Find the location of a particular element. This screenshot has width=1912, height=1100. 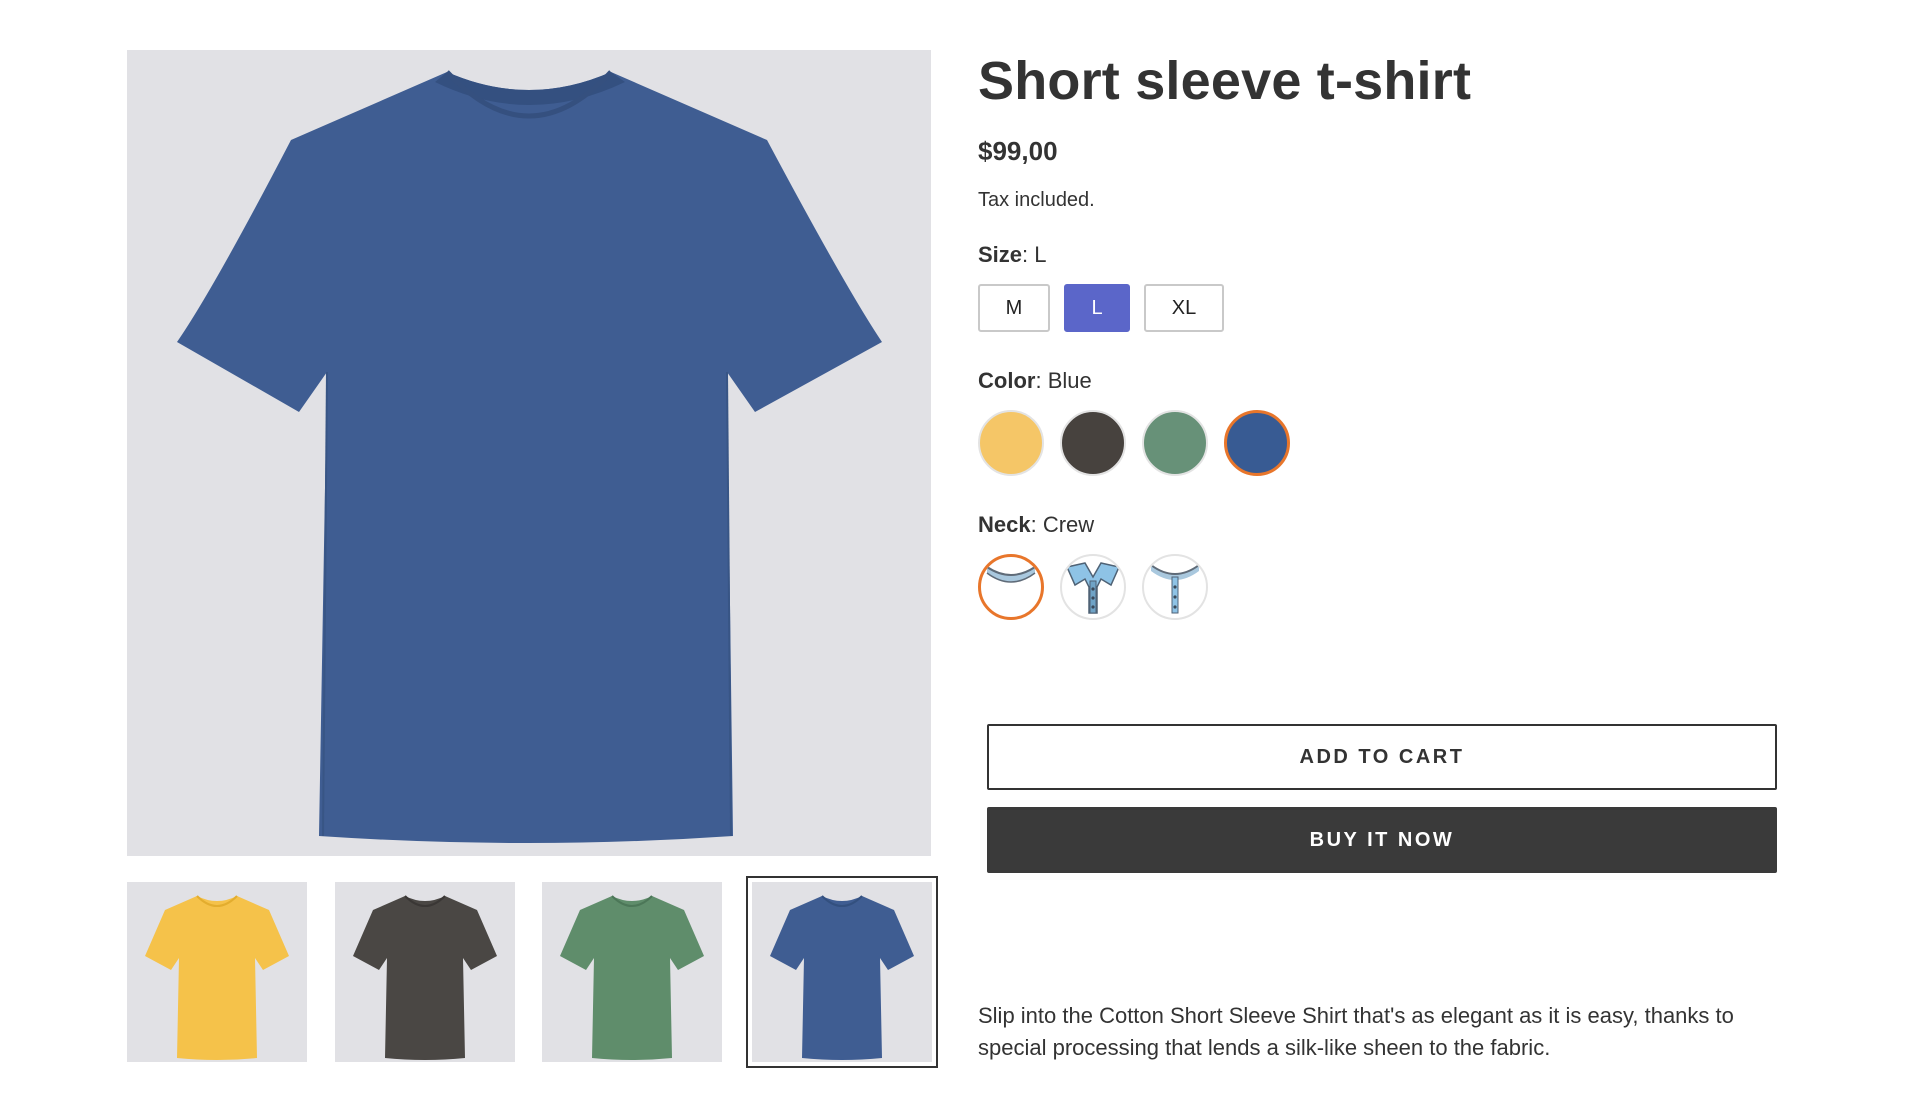

tshirt-charcoal-image is located at coordinates (425, 977).